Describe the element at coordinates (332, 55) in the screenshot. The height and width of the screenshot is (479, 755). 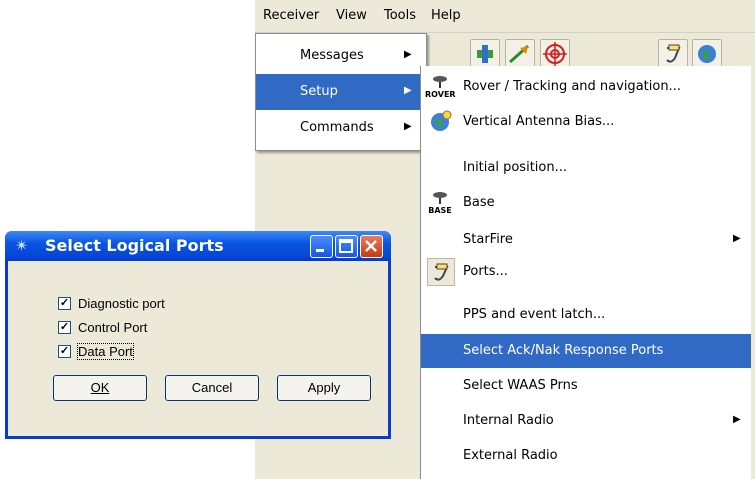
I see `menu-item-label: Messages` at that location.